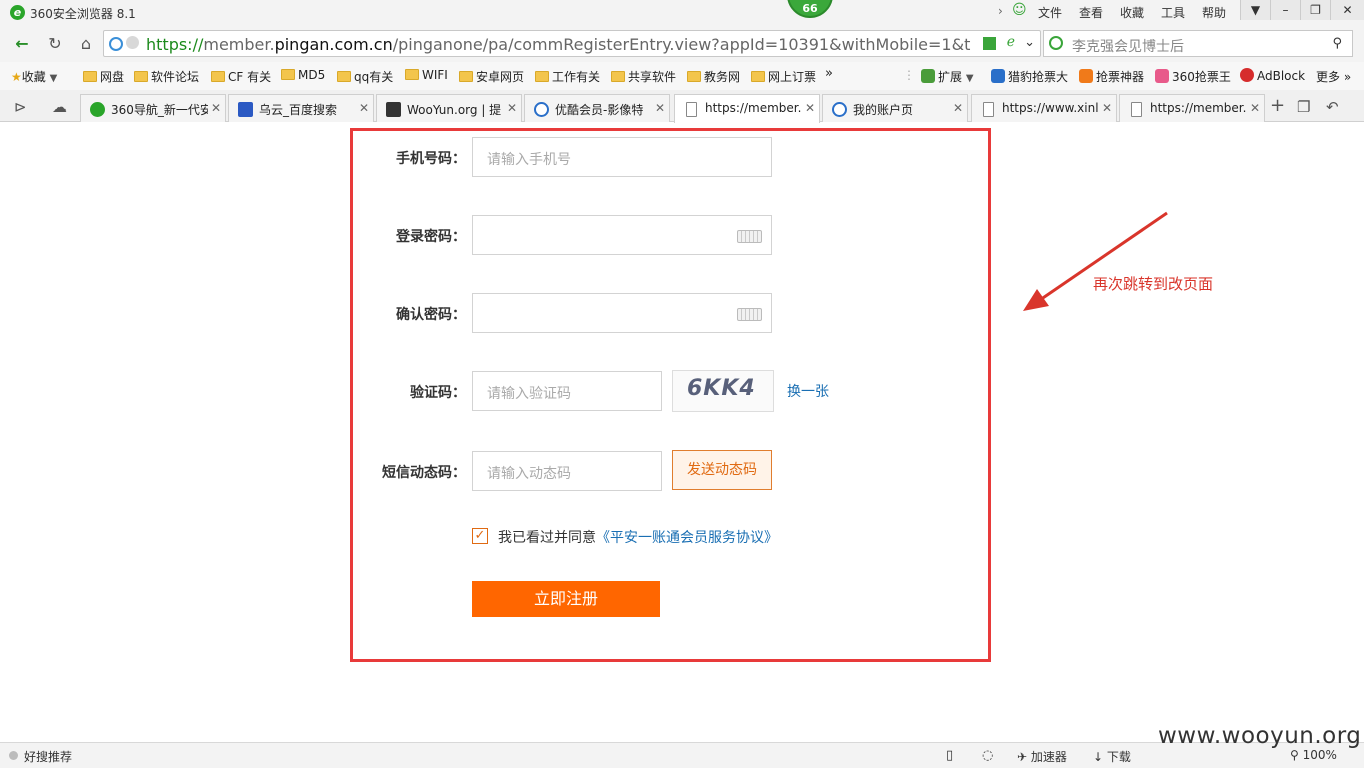  What do you see at coordinates (1056, 43) in the screenshot?
I see `search-engine-icon` at bounding box center [1056, 43].